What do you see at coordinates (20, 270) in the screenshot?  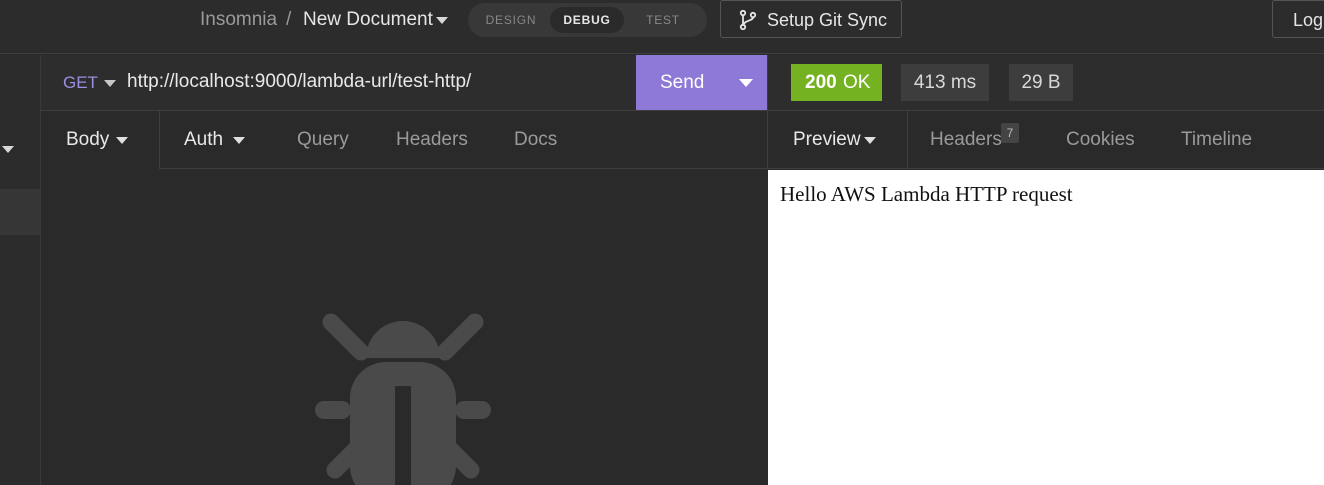 I see `sidebar` at bounding box center [20, 270].